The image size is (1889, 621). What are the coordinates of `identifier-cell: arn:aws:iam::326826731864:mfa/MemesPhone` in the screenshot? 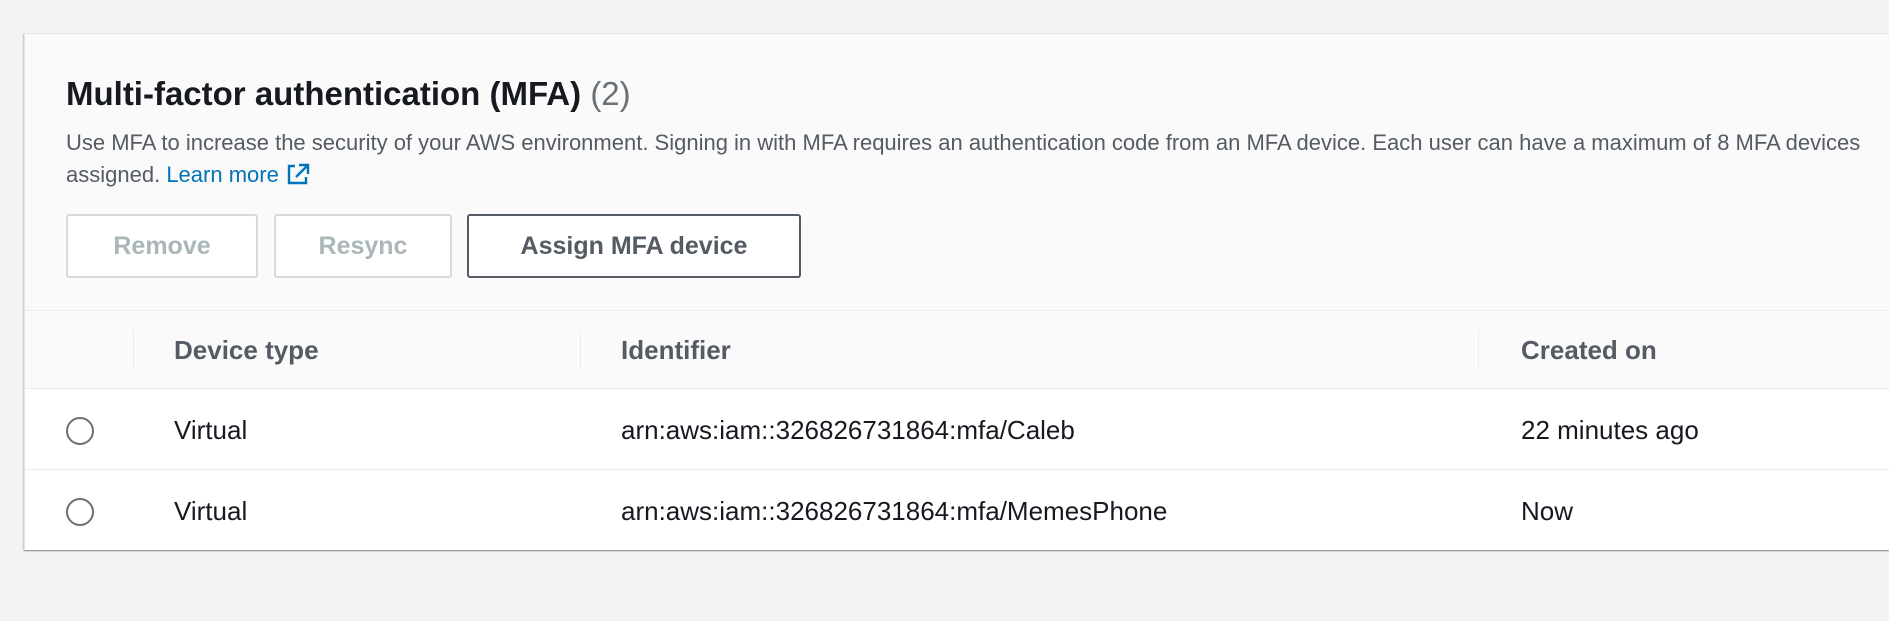 It's located at (894, 510).